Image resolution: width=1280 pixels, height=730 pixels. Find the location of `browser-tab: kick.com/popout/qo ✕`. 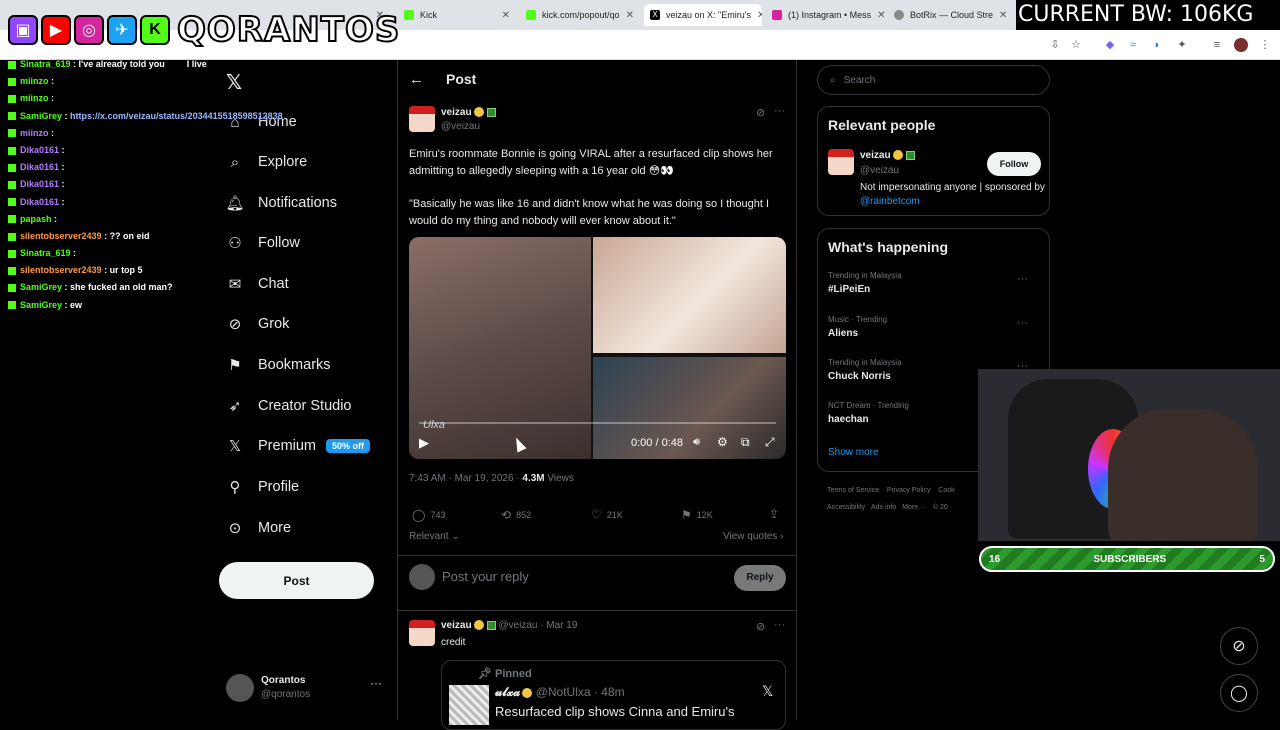

browser-tab: kick.com/popout/qo ✕ is located at coordinates (580, 15).